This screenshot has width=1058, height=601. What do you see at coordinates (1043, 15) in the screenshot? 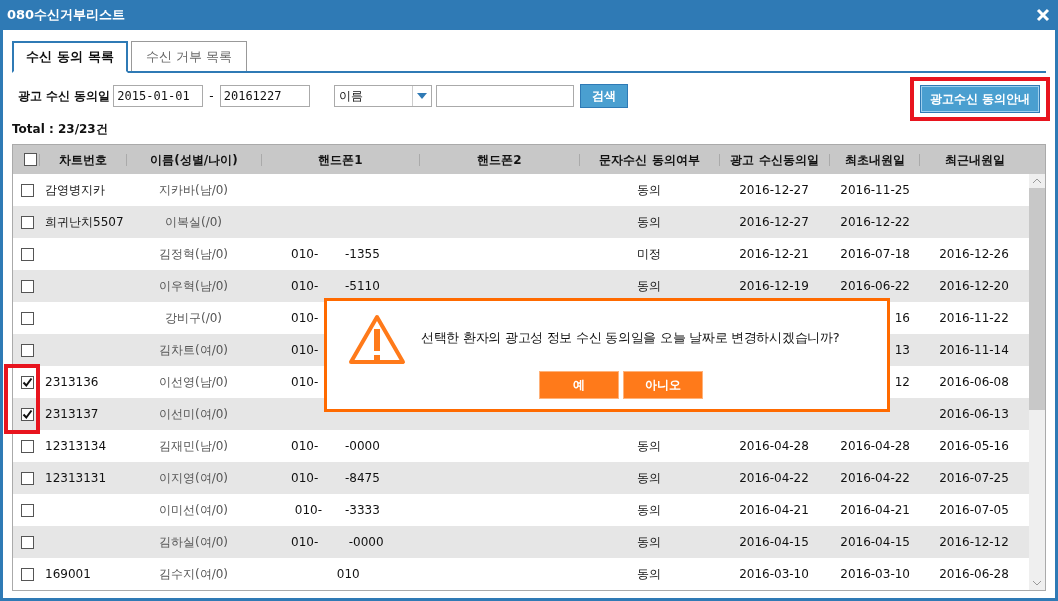
I see `close-icon` at bounding box center [1043, 15].